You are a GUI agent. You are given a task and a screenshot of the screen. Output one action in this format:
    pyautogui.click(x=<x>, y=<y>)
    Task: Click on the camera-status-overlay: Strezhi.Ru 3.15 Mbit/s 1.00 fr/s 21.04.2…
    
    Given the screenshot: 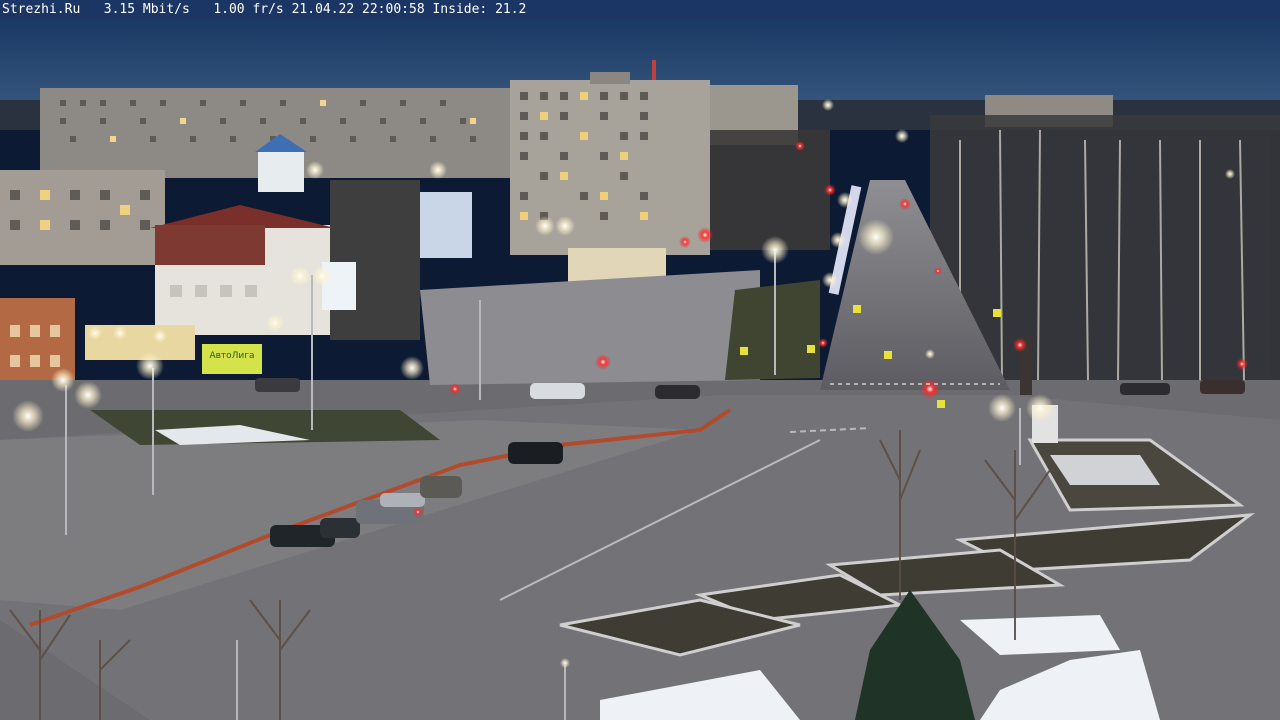 What is the action you would take?
    pyautogui.click(x=640, y=10)
    